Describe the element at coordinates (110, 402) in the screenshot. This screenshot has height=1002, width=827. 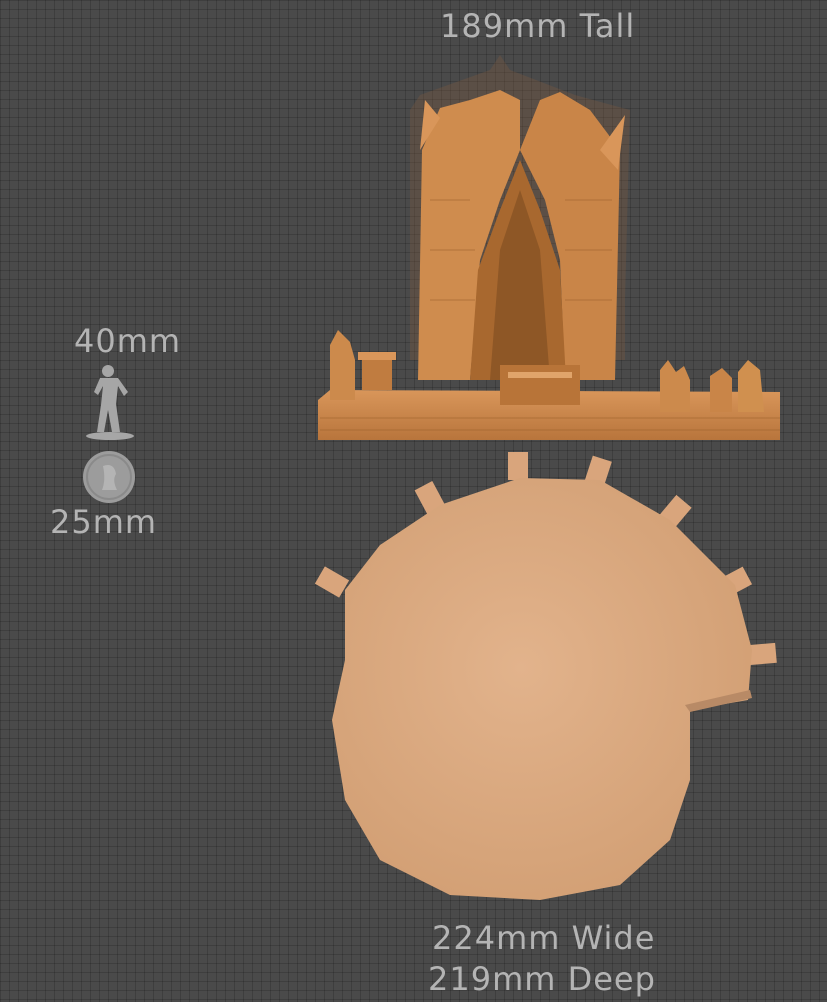
I see `miniature-figure` at that location.